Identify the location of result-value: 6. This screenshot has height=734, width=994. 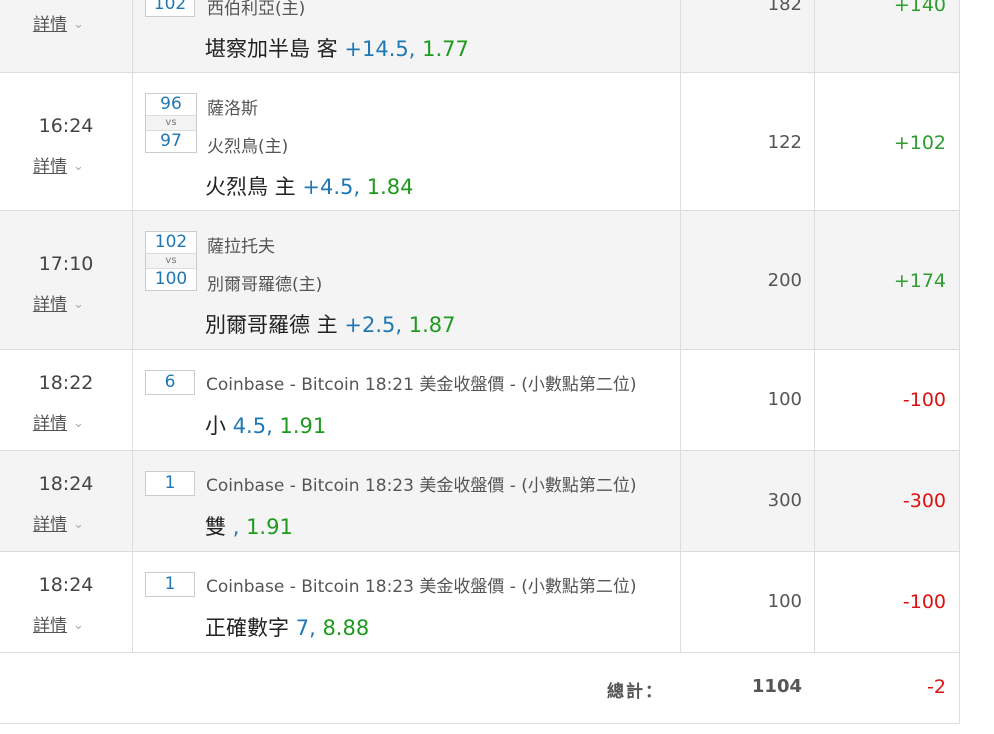
(170, 382).